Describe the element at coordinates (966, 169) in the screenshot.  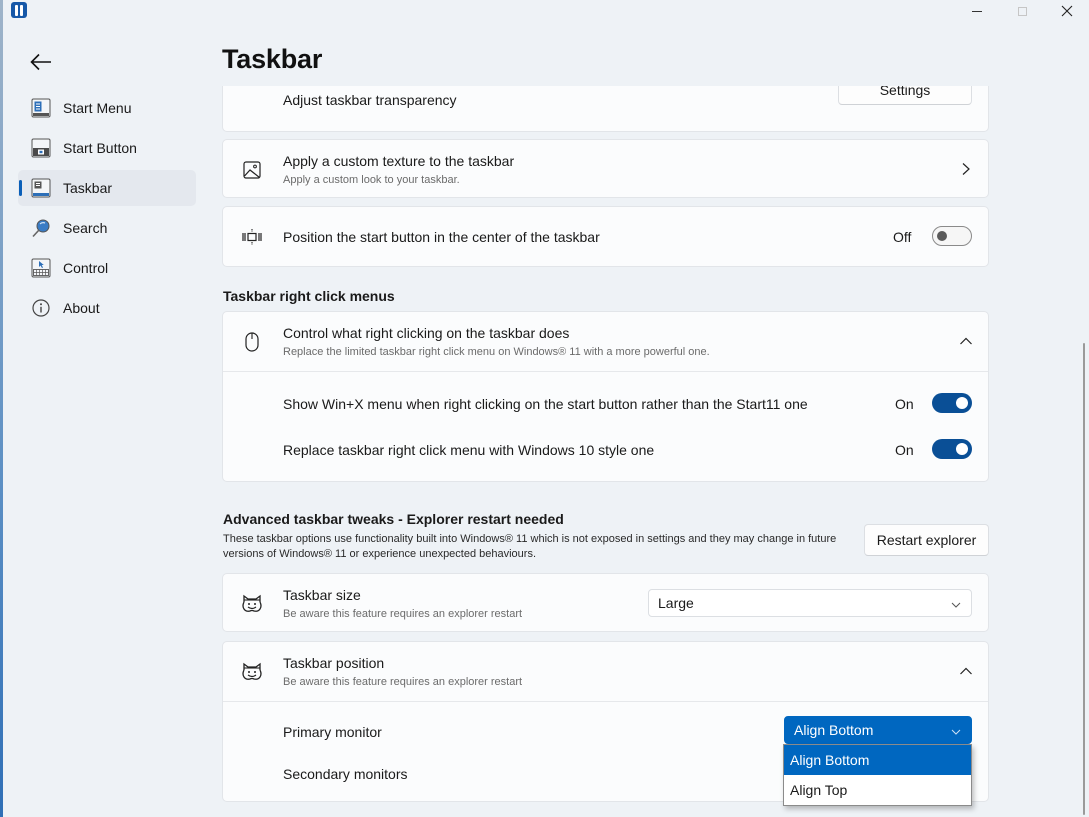
I see `chevron-right-icon` at that location.